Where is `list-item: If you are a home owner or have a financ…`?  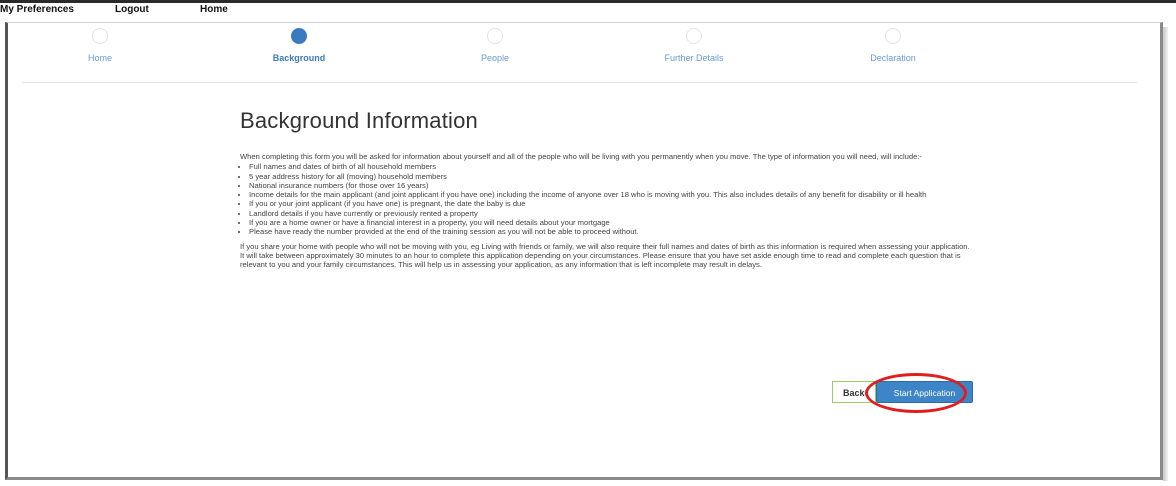 list-item: If you are a home owner or have a financ… is located at coordinates (609, 222).